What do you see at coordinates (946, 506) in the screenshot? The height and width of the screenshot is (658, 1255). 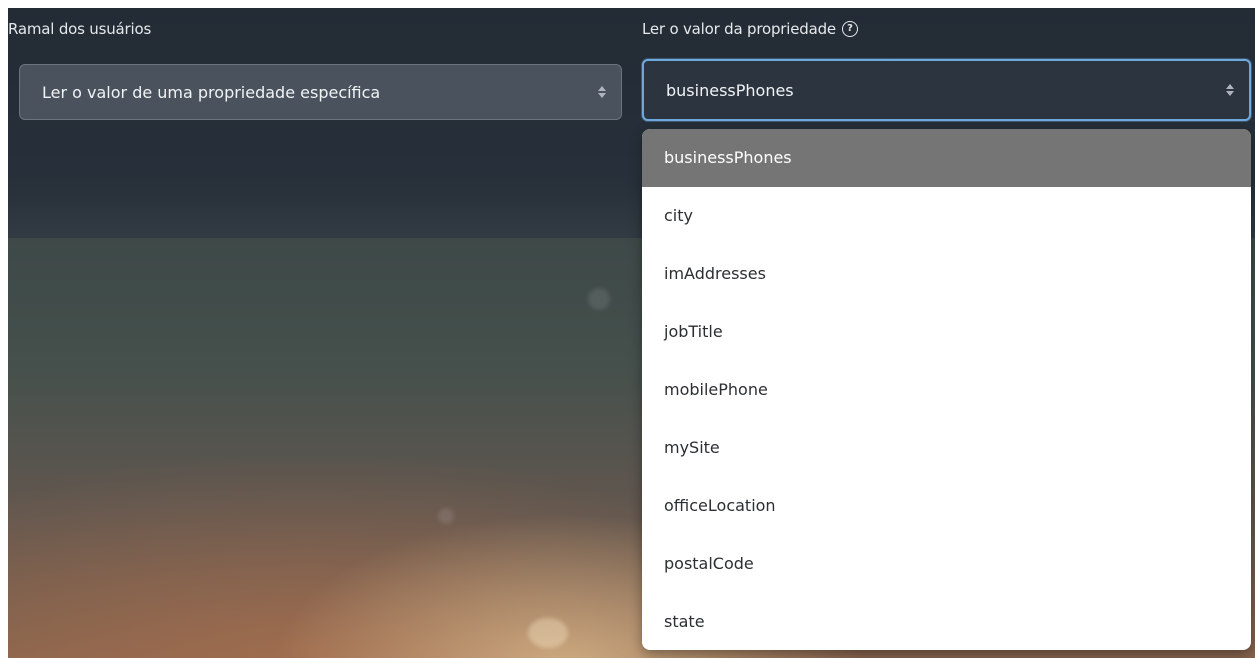 I see `dropdown-option-officelocation: officeLocation` at bounding box center [946, 506].